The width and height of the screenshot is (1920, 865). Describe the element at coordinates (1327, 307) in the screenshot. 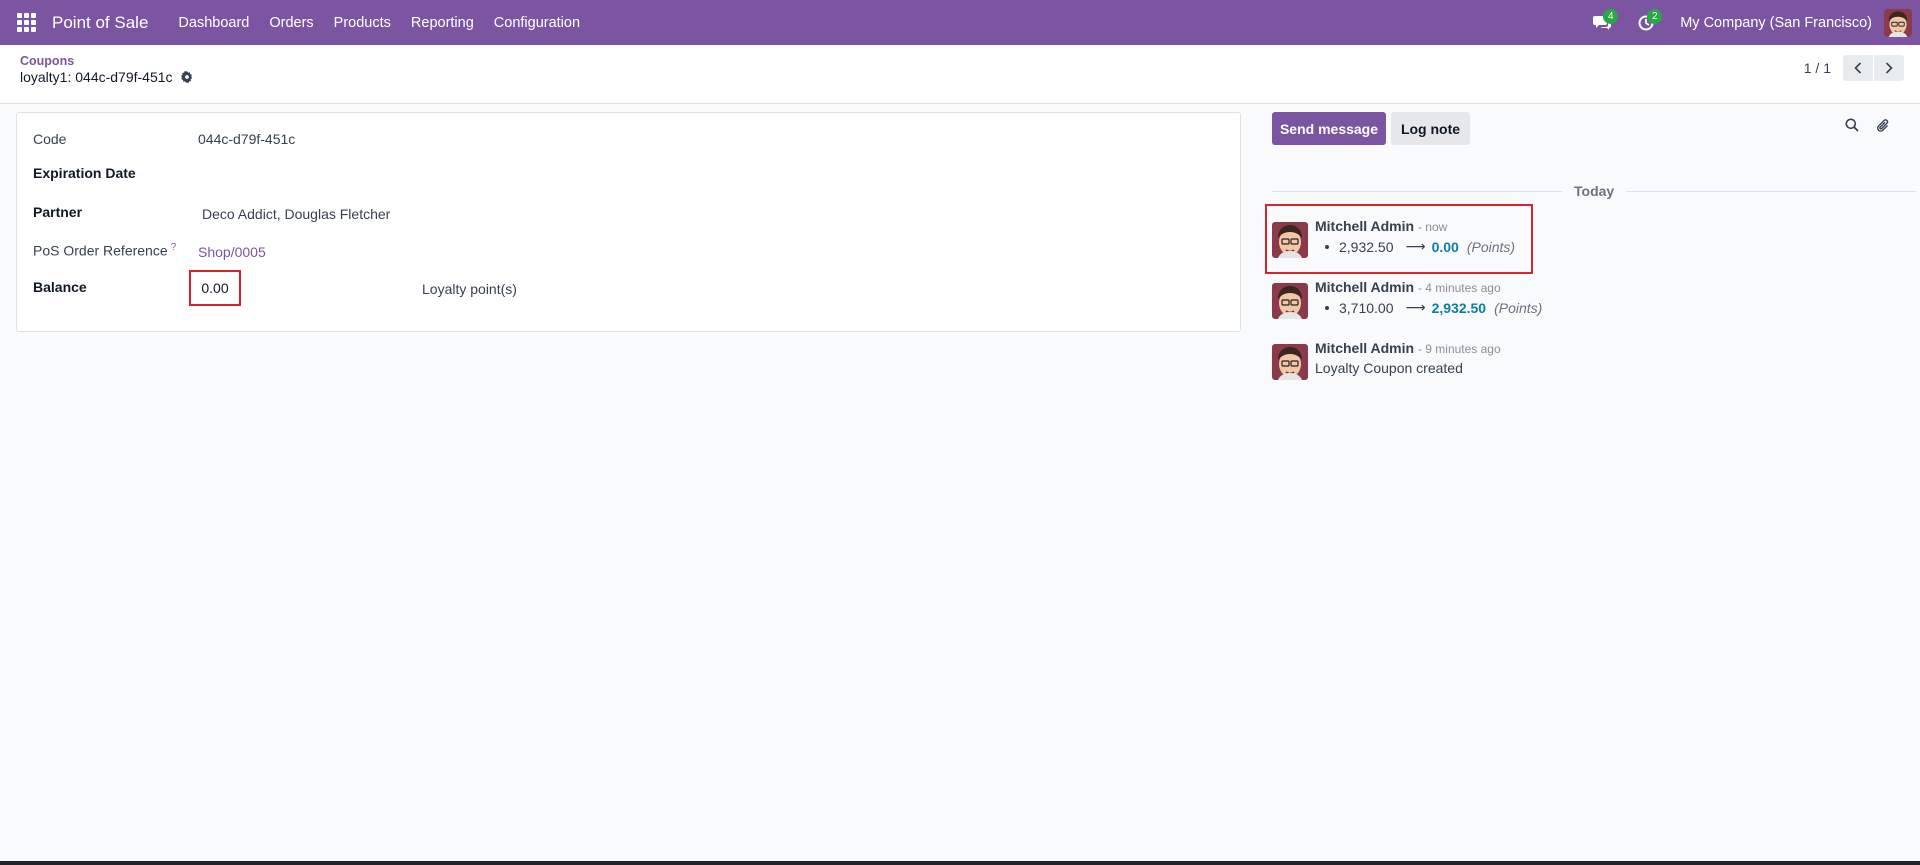

I see `bullet` at that location.